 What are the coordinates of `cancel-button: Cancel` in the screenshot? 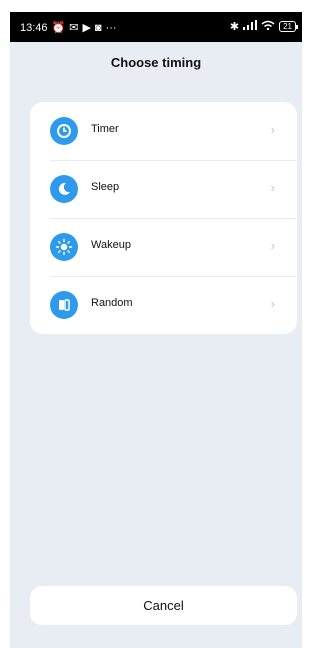 It's located at (163, 605).